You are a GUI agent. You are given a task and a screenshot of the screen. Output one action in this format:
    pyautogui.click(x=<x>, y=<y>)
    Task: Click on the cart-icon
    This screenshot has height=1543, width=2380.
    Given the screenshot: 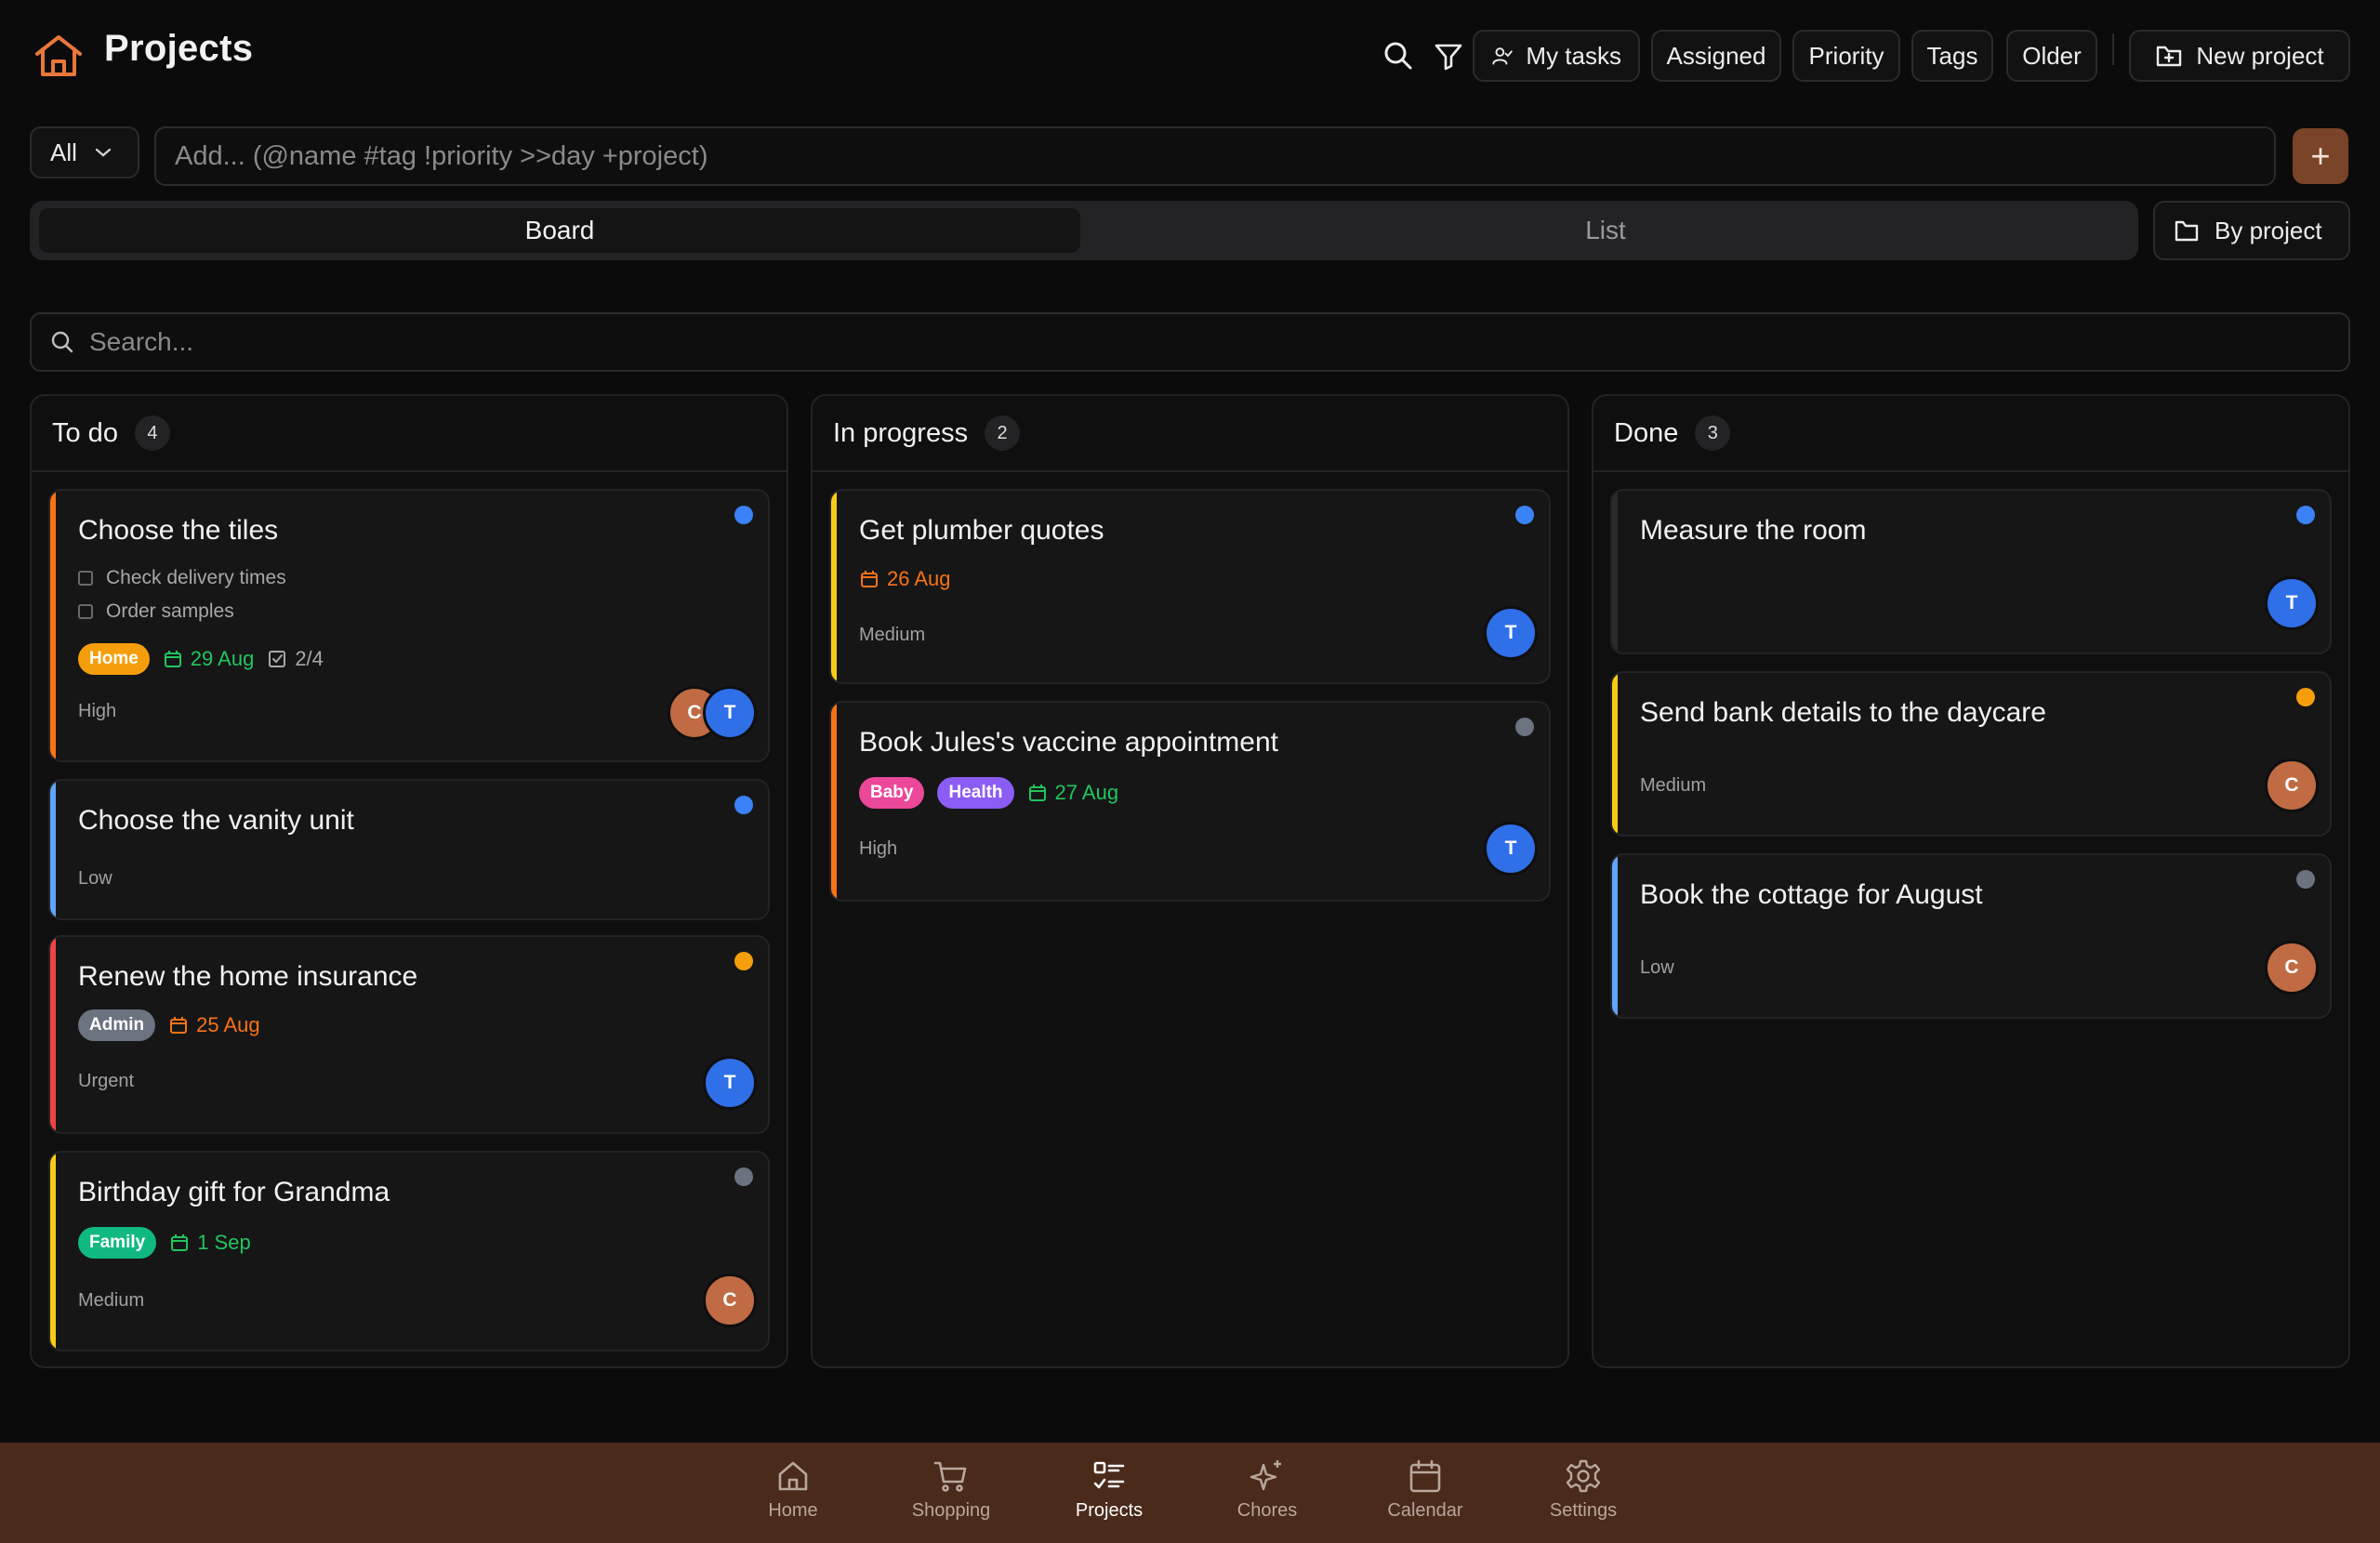 What is the action you would take?
    pyautogui.click(x=950, y=1476)
    